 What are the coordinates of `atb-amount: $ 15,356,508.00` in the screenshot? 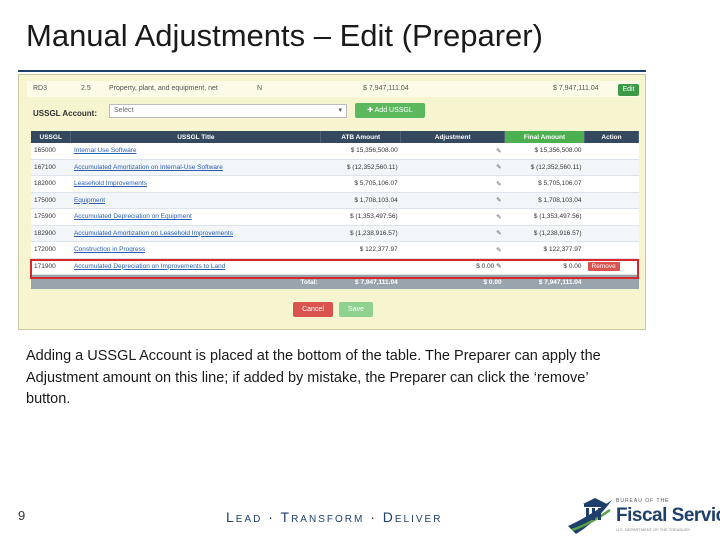 It's located at (360, 151).